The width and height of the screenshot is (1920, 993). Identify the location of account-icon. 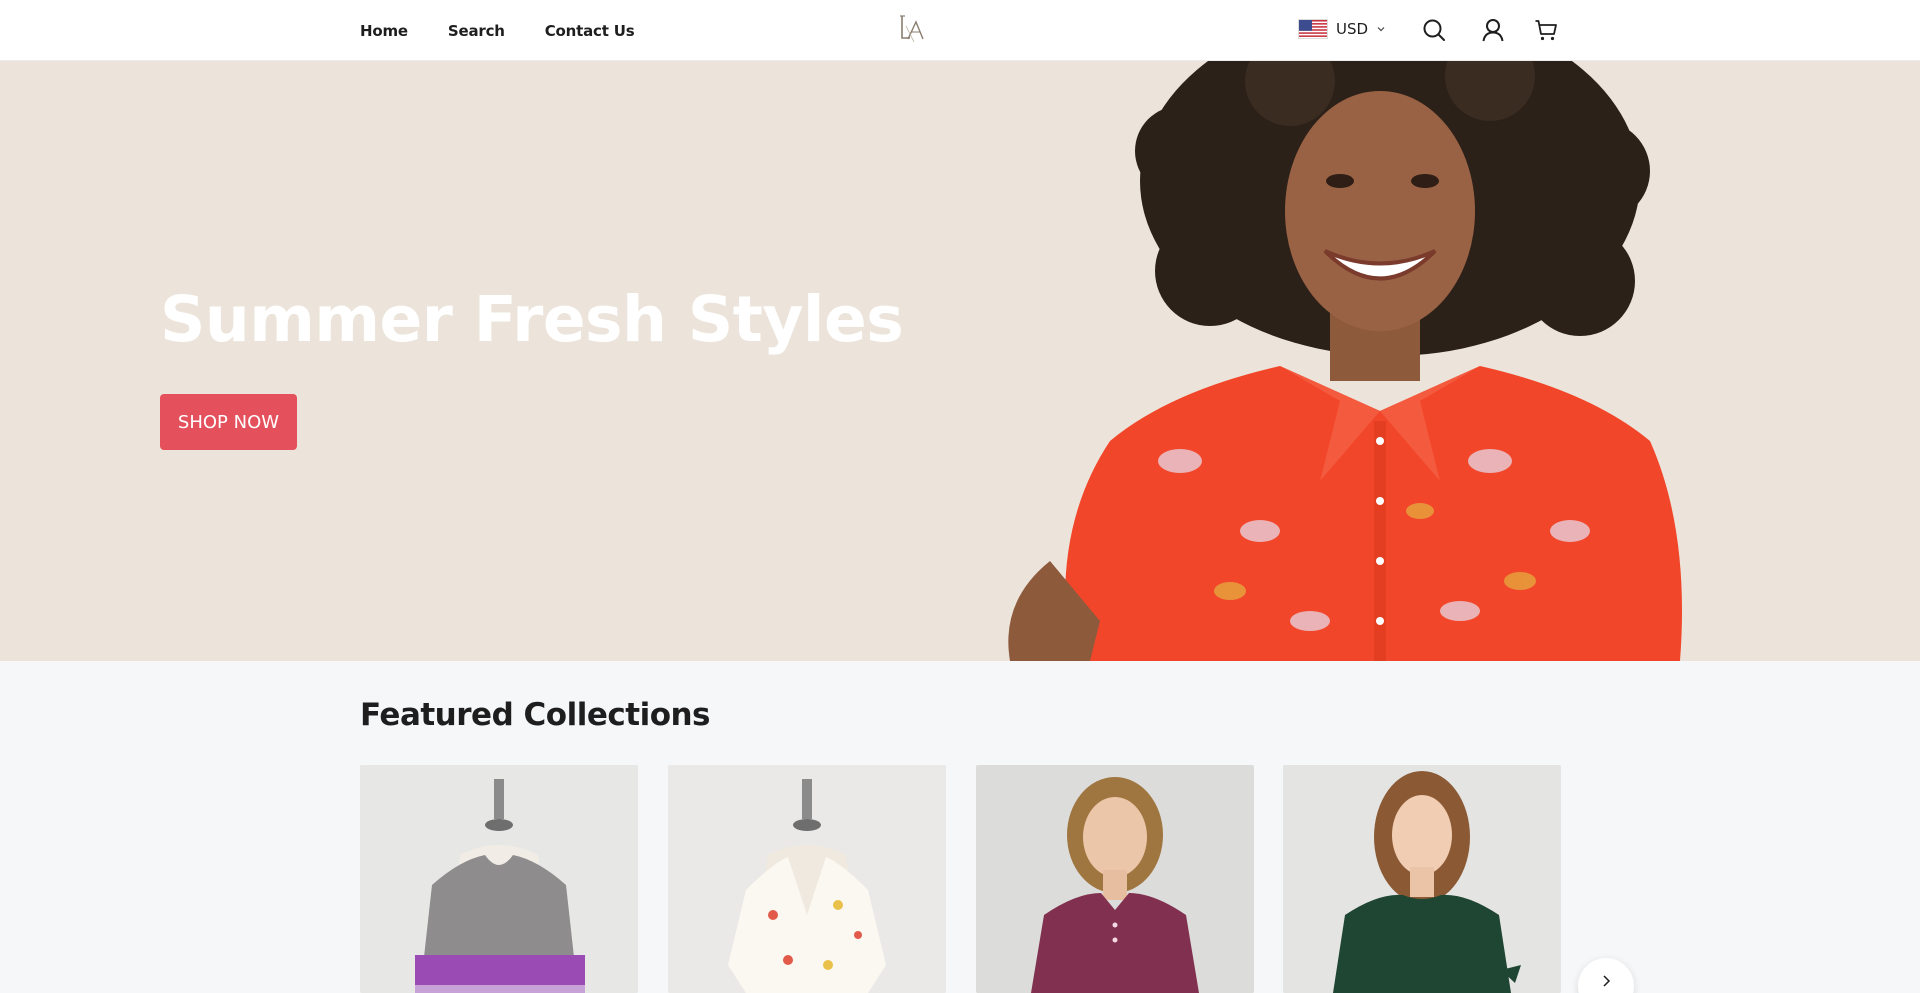
(1493, 30).